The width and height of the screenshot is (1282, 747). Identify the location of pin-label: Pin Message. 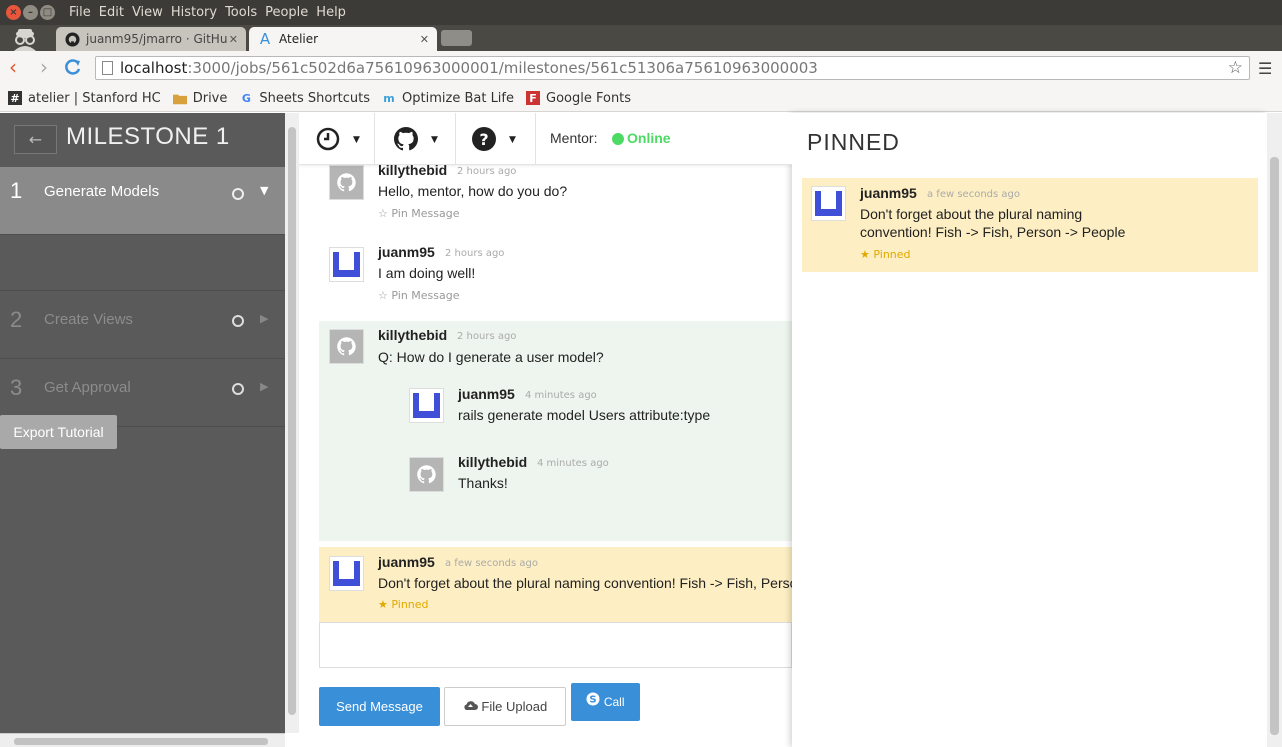
(425, 213).